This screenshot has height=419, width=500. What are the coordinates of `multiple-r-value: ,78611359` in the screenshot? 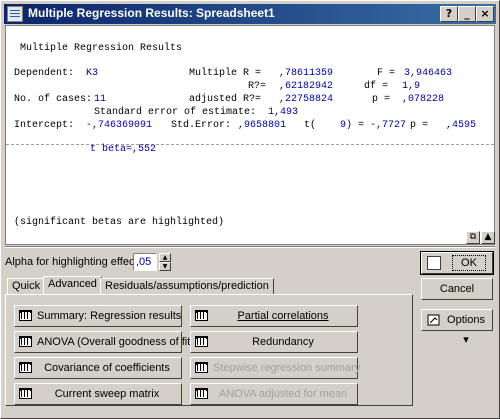 It's located at (306, 73).